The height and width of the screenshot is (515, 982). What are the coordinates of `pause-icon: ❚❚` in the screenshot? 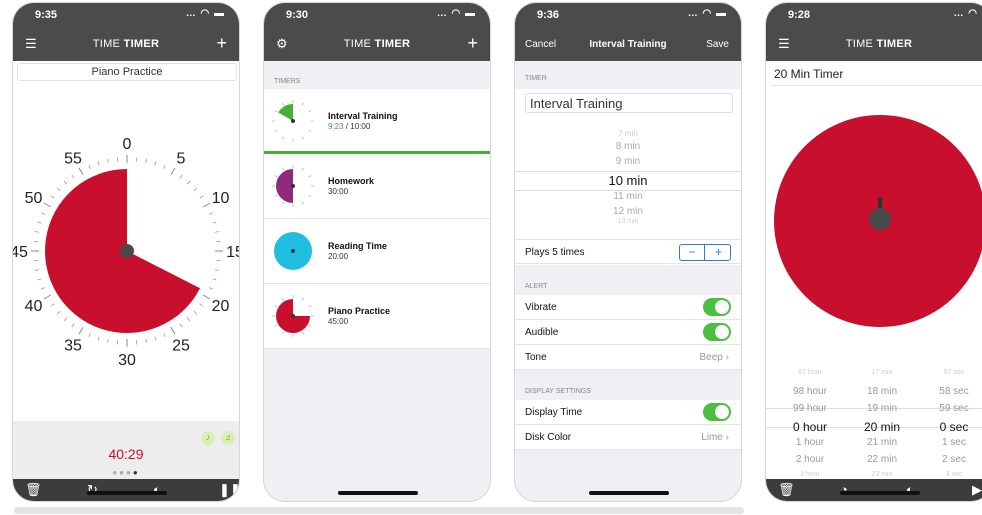 It's located at (229, 490).